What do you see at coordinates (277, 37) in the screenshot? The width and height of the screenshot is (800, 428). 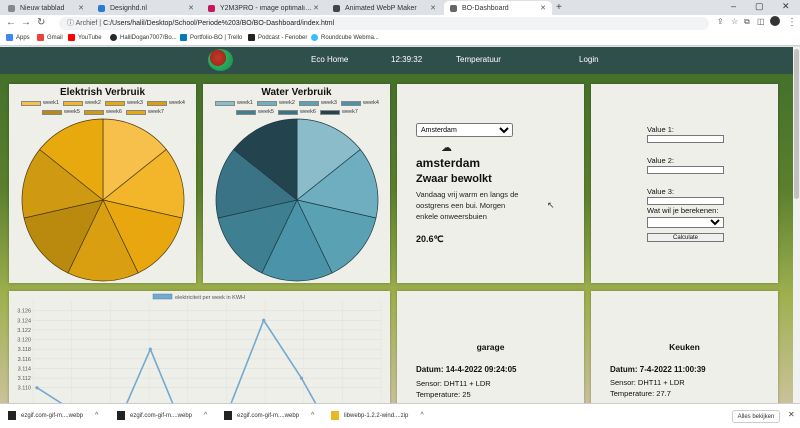 I see `bookmark-podcast: Podcast - Fenober` at bounding box center [277, 37].